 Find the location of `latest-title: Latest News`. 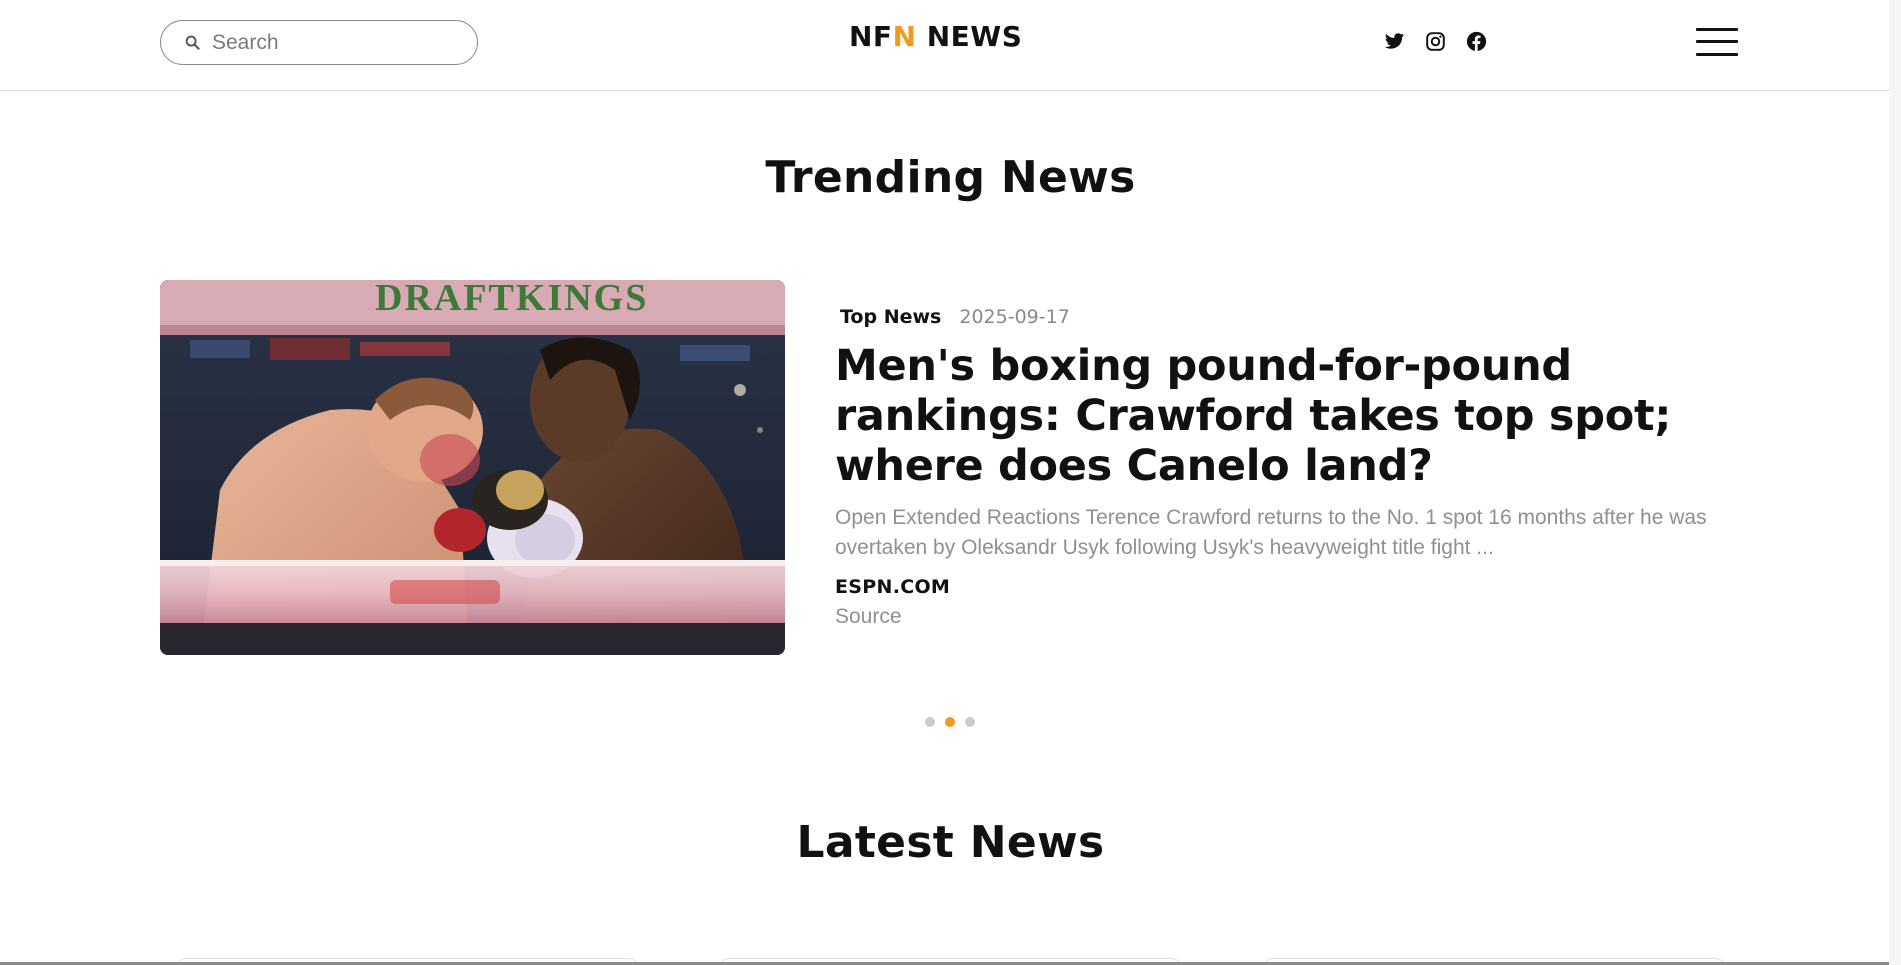

latest-title: Latest News is located at coordinates (950, 842).